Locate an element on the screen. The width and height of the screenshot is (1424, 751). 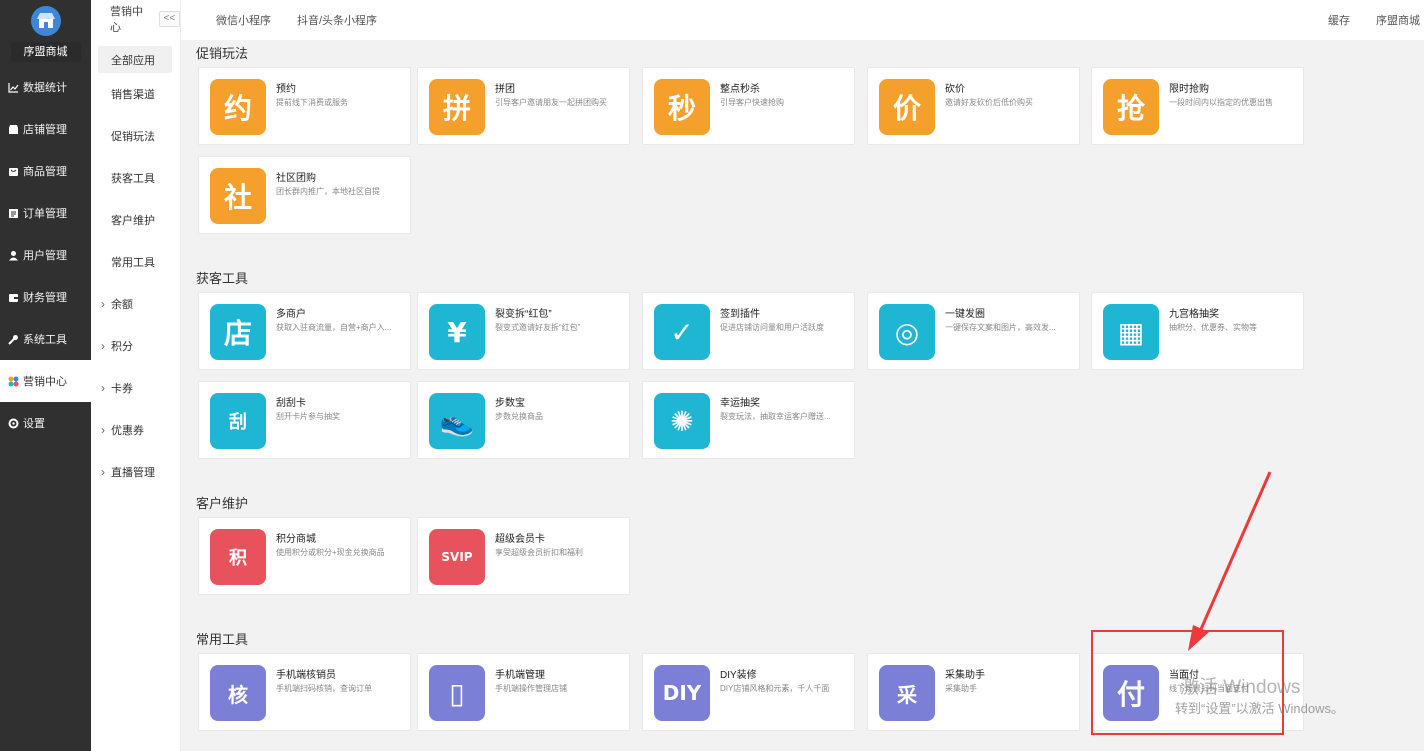
activation-watermark-text: 转到“设置”以激活 Windows。 is located at coordinates (1260, 708).